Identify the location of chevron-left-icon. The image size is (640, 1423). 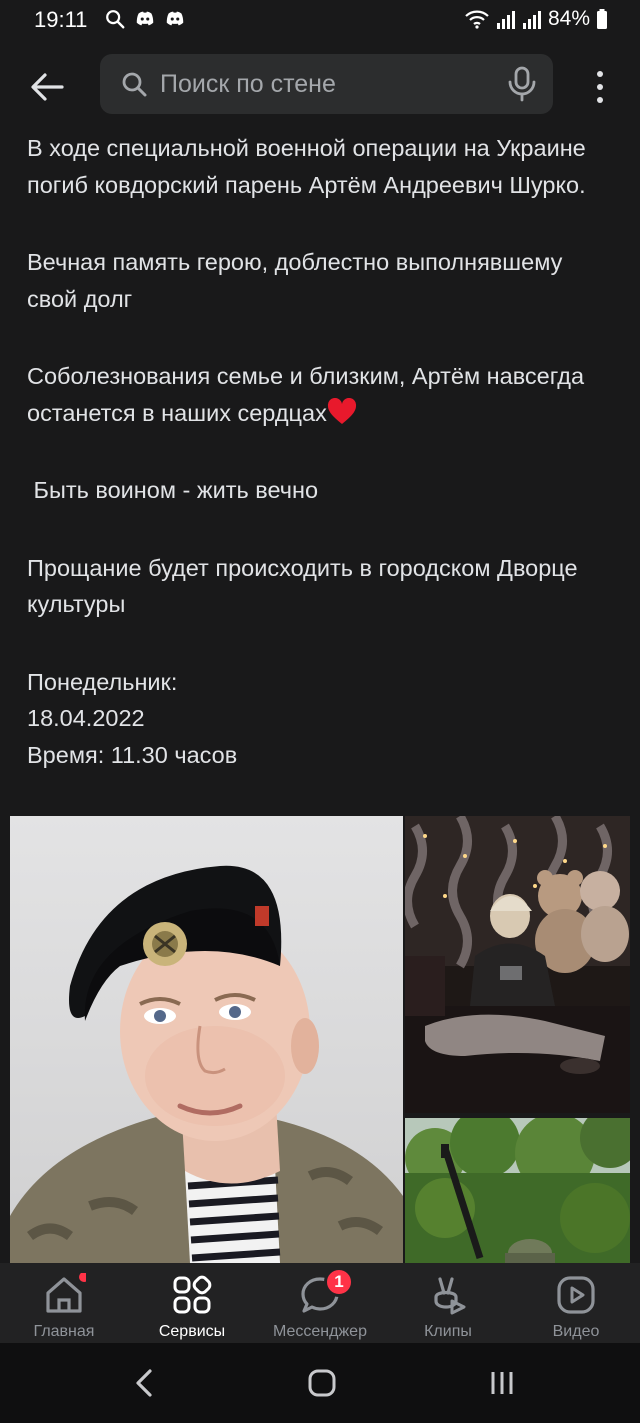
(144, 1383).